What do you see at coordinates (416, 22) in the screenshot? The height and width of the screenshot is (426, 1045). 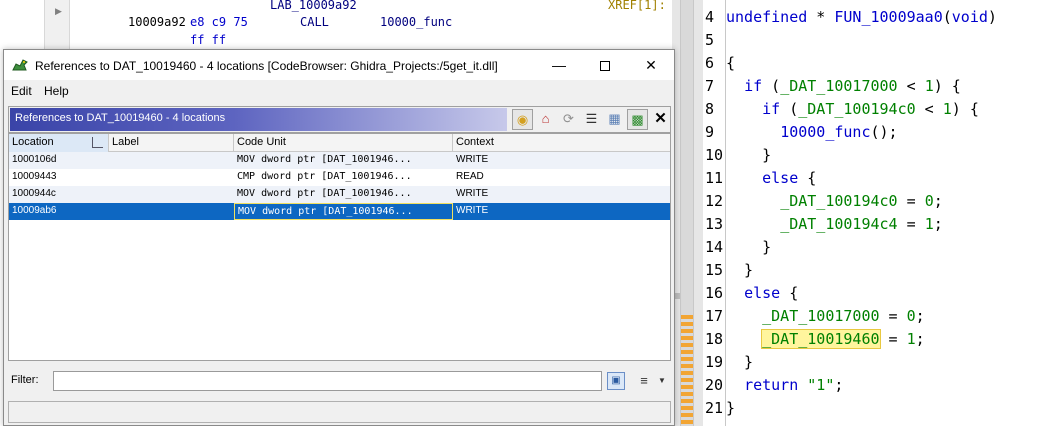 I see `listing-operand: 10000_func` at bounding box center [416, 22].